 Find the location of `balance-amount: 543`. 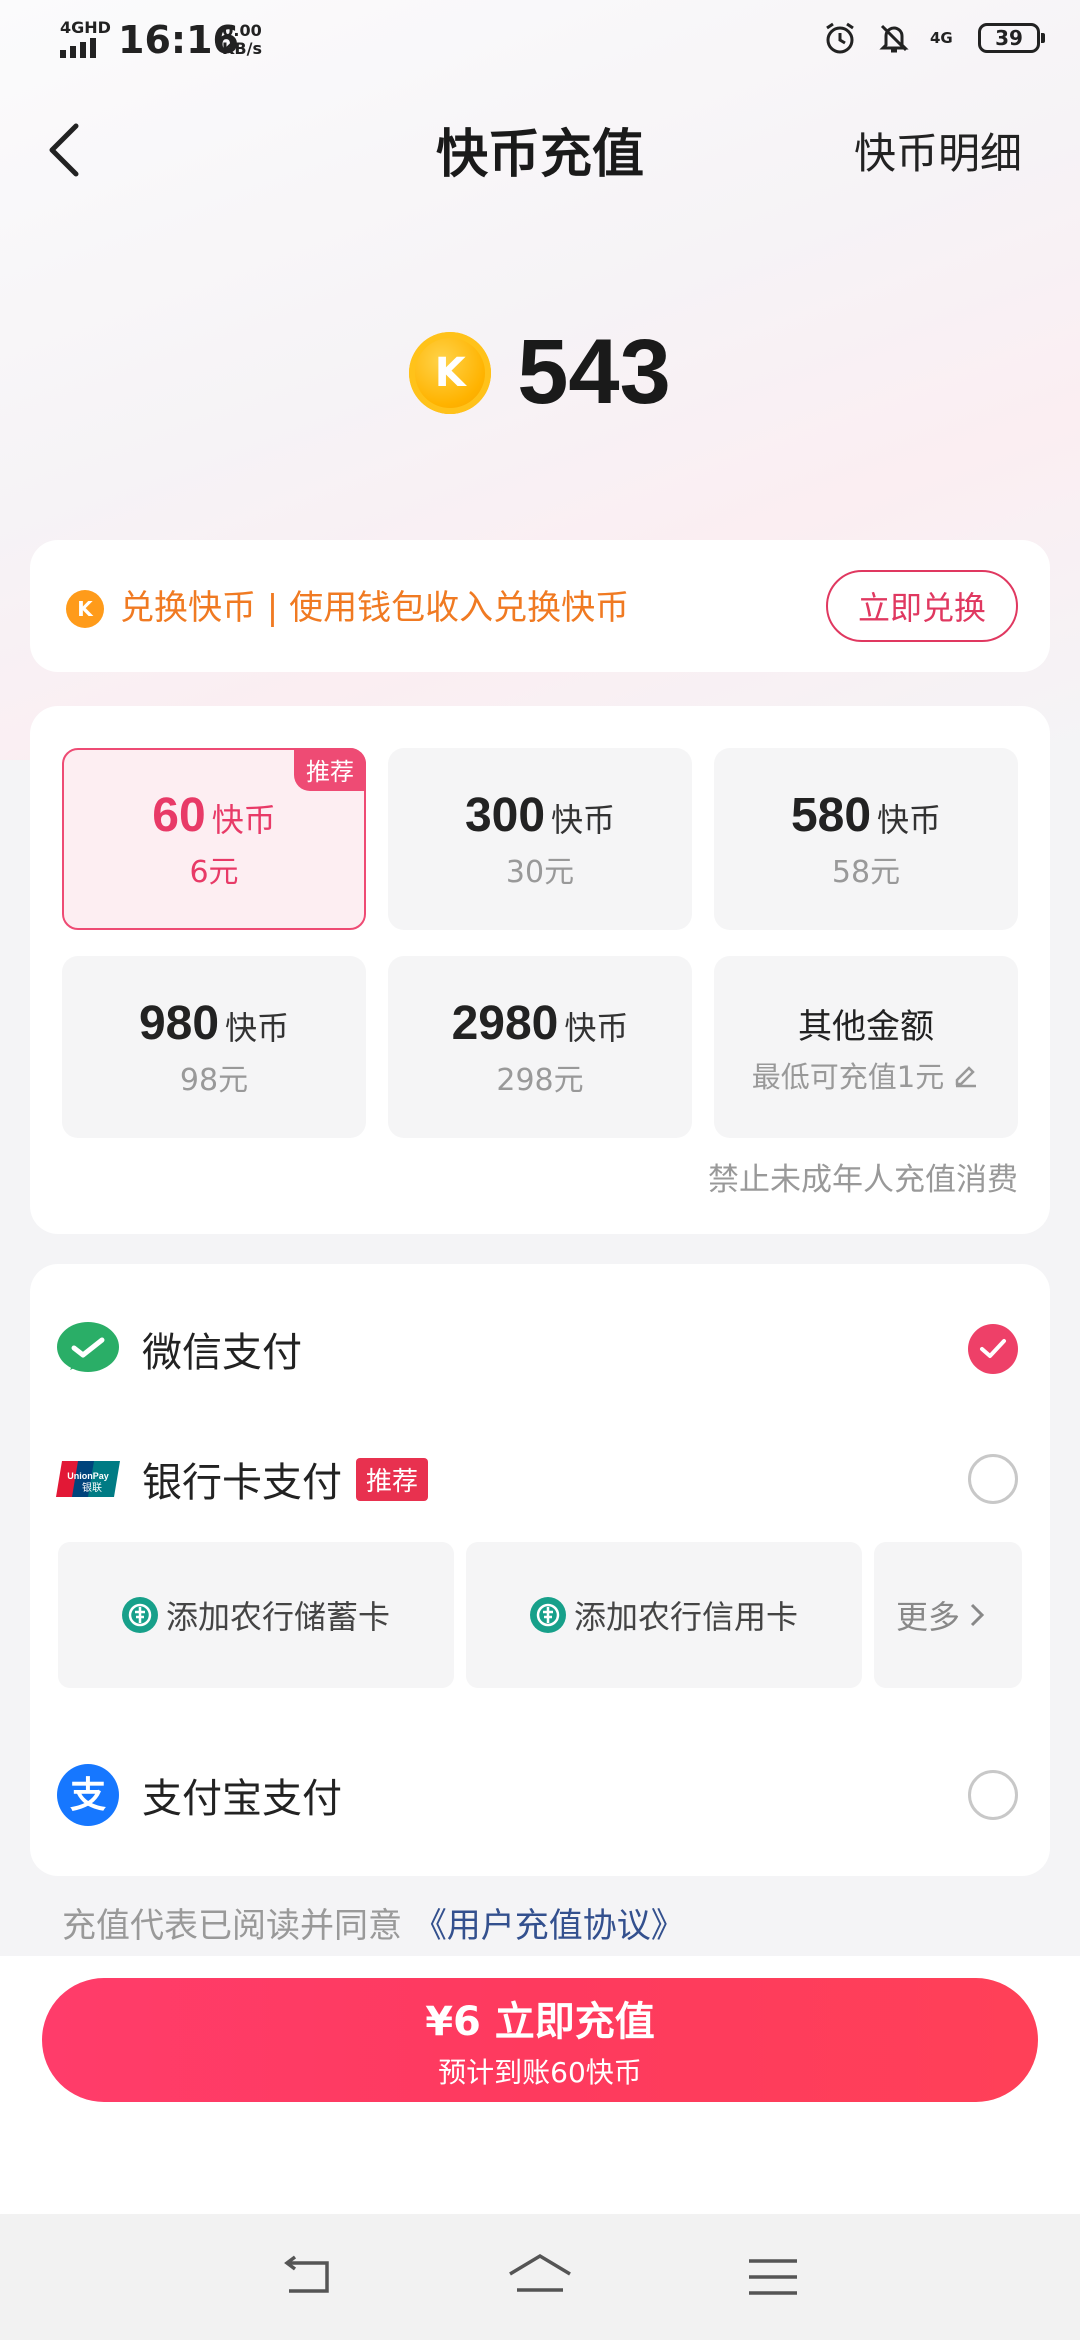

balance-amount: 543 is located at coordinates (594, 372).